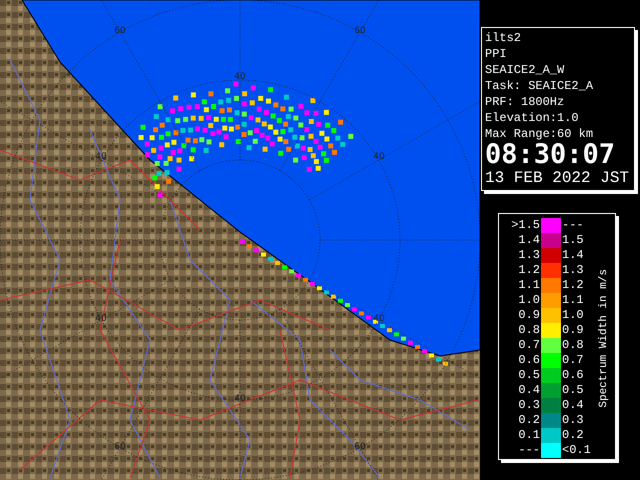 This screenshot has width=640, height=480. What do you see at coordinates (550, 155) in the screenshot?
I see `time-text: 08:30:07` at bounding box center [550, 155].